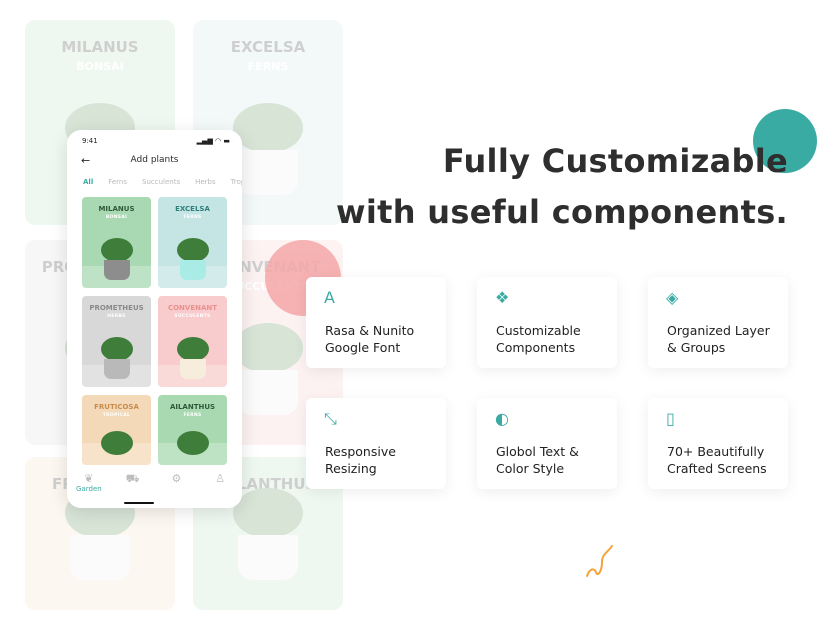 Image resolution: width=840 pixels, height=635 pixels. Describe the element at coordinates (562, 212) in the screenshot. I see `headline-line2: with useful components.` at that location.